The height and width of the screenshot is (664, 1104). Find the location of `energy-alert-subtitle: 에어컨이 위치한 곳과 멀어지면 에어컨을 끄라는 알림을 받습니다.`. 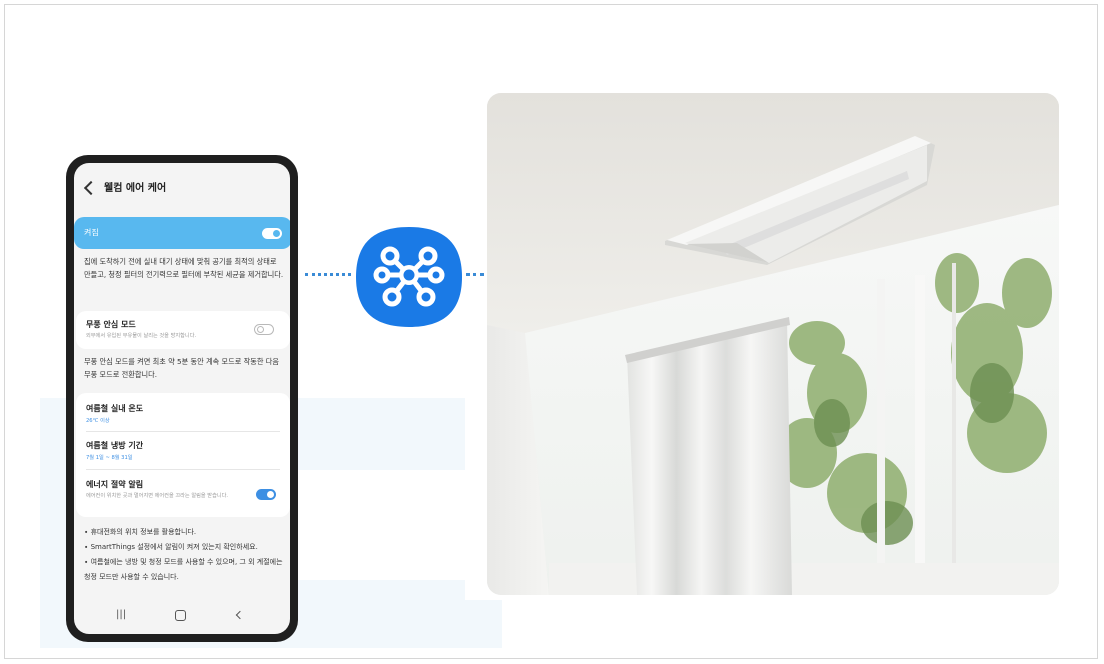

energy-alert-subtitle: 에어컨이 위치한 곳과 멀어지면 에어컨을 끄라는 알림을 받습니다. is located at coordinates (157, 496).